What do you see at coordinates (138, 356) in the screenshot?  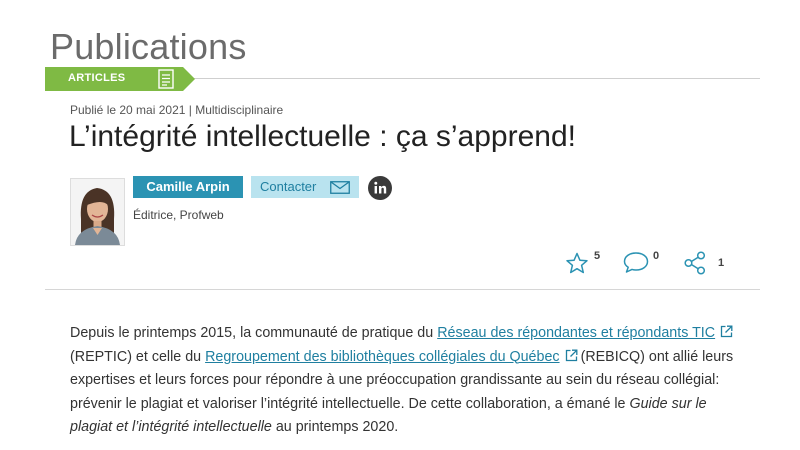 I see `body-text-2: (REPTIC) et celle du` at bounding box center [138, 356].